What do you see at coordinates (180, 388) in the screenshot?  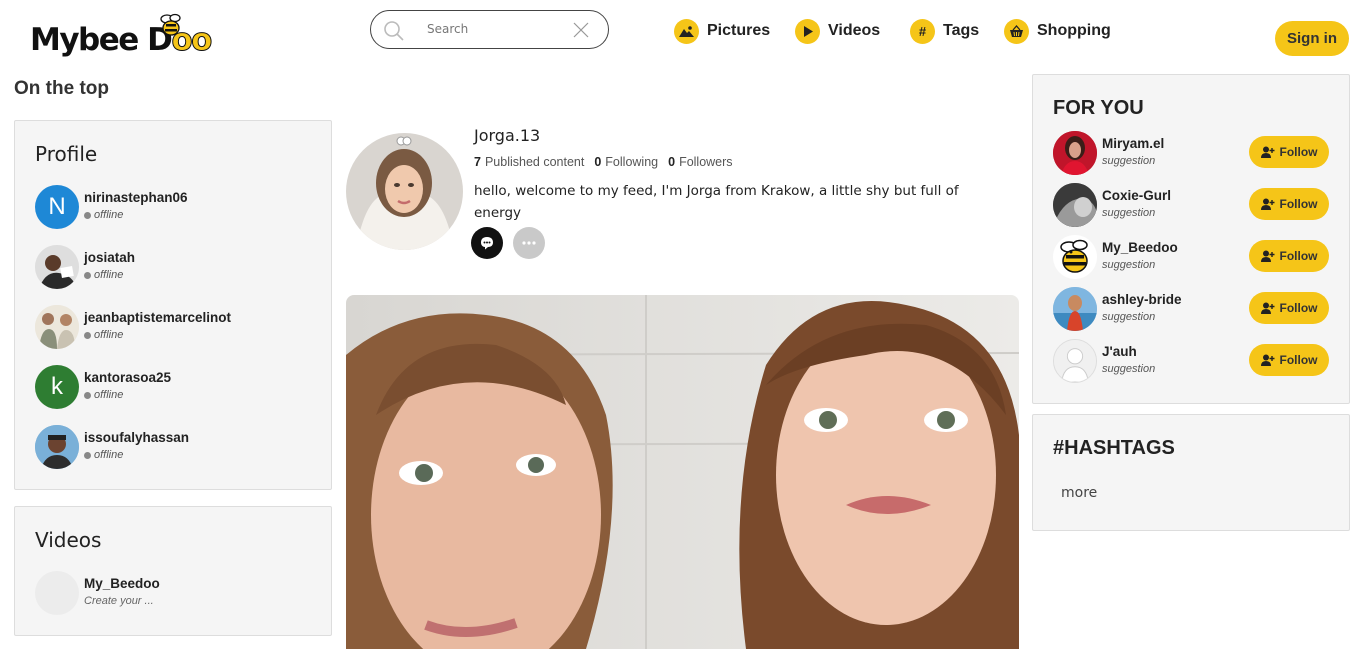 I see `list-item: k kantorasoa25 offline` at bounding box center [180, 388].